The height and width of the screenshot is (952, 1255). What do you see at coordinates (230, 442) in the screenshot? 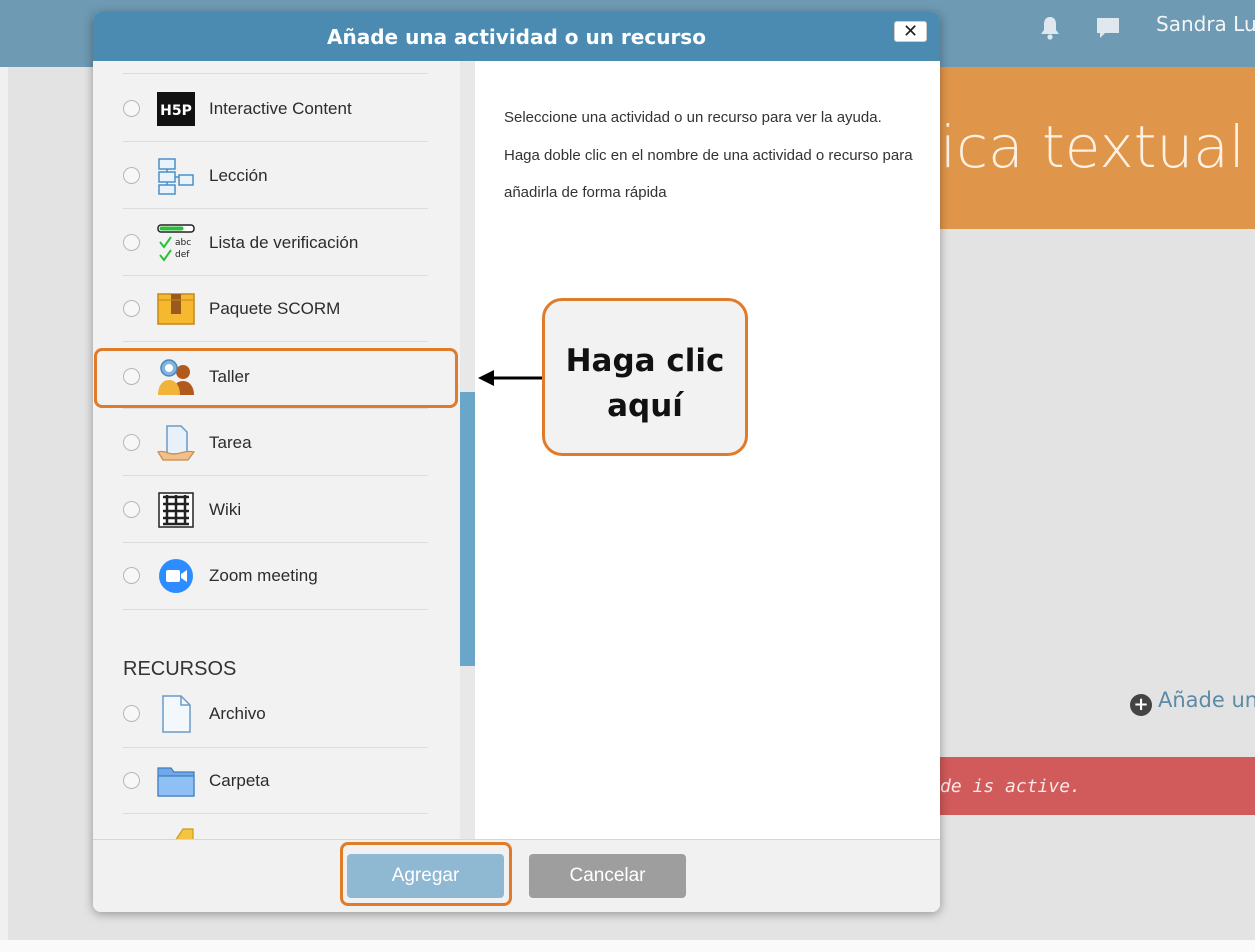
I see `option-label: Tarea` at bounding box center [230, 442].